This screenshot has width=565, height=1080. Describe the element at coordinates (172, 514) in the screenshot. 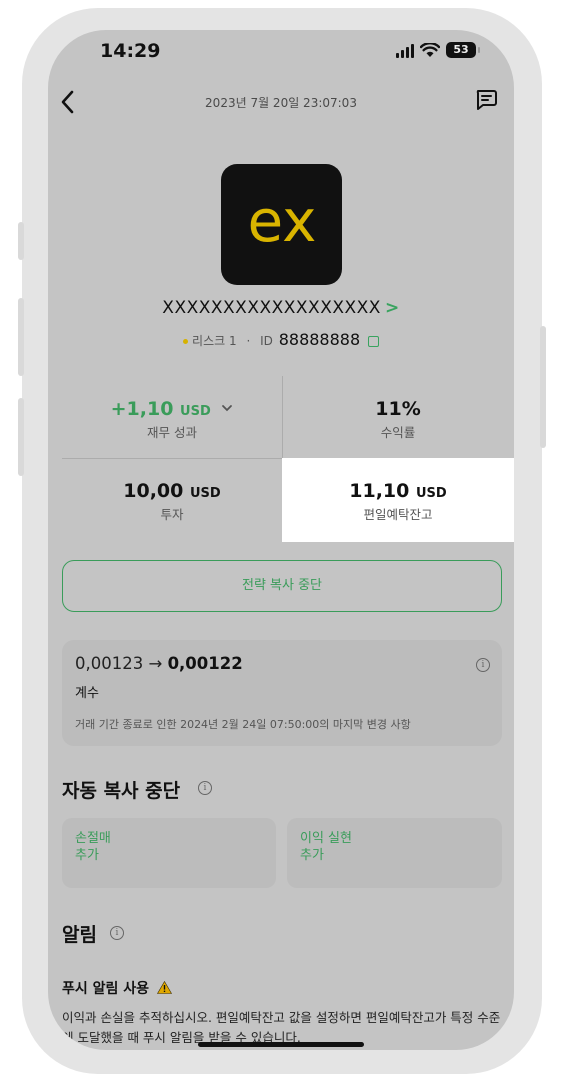

I see `investment-label: 투자` at that location.